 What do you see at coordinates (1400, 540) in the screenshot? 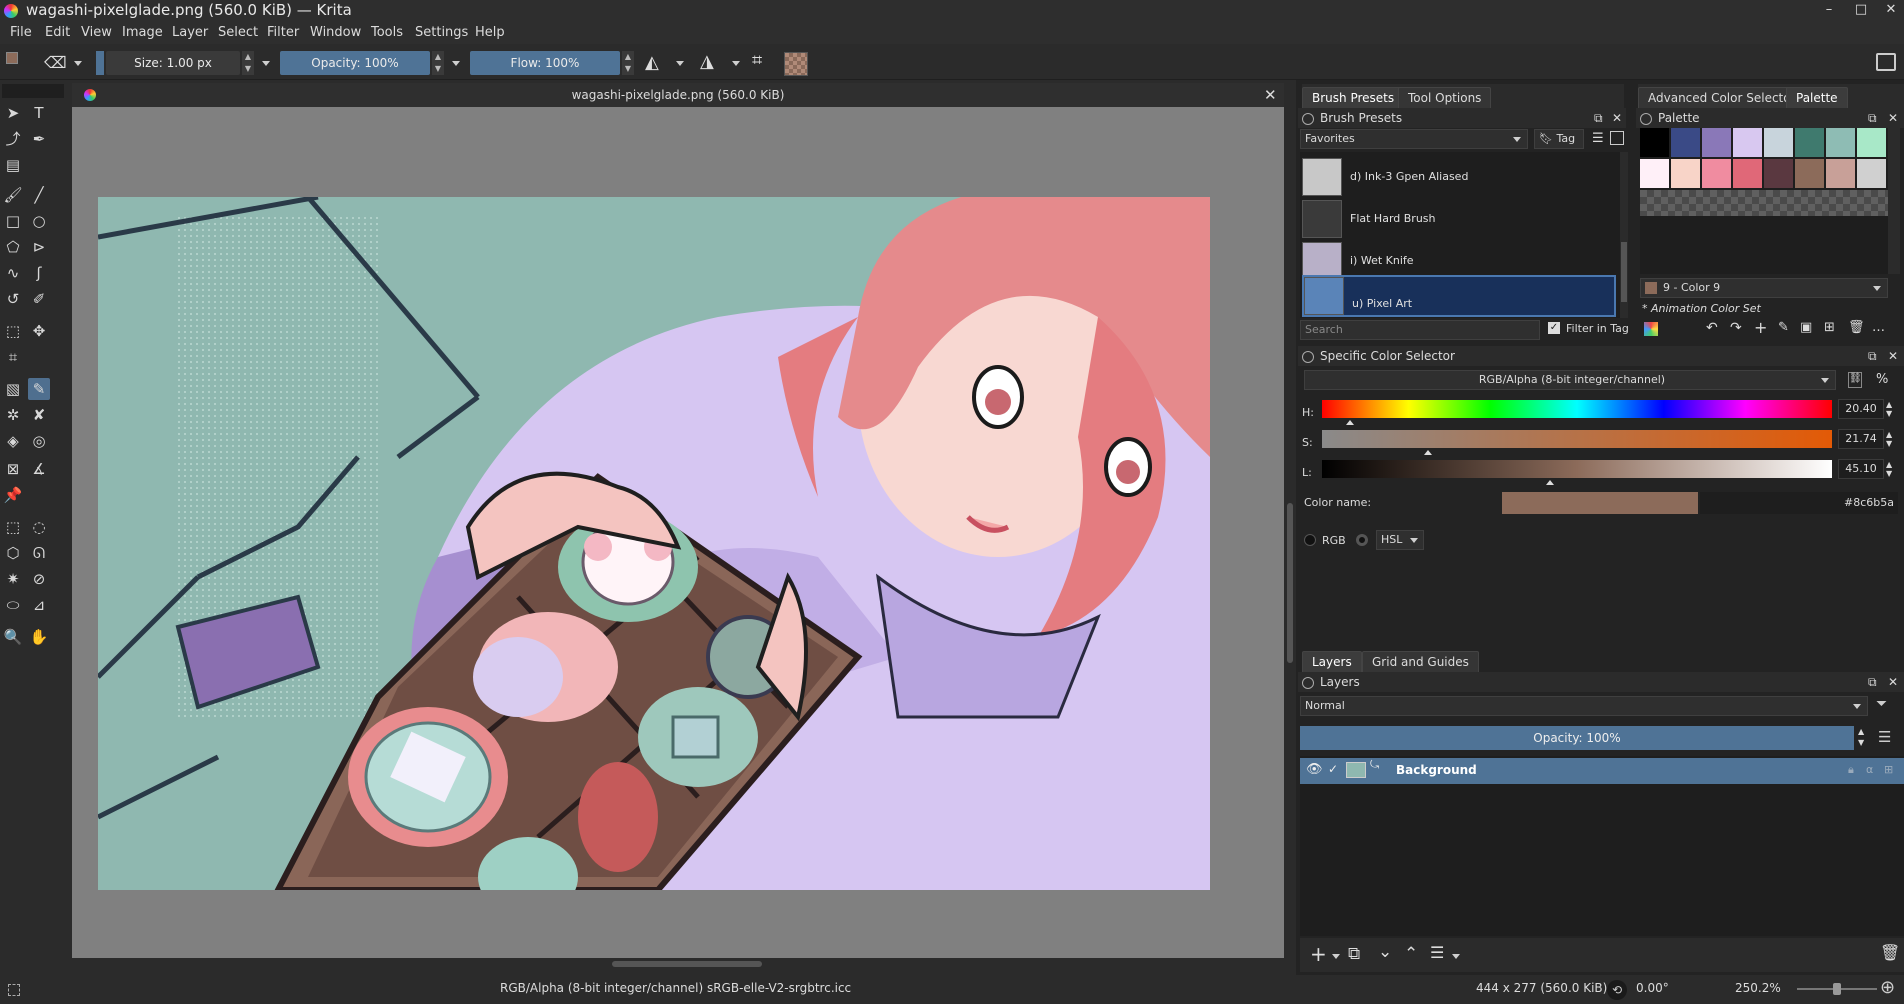
I see `color-model-combo: HSL` at bounding box center [1400, 540].